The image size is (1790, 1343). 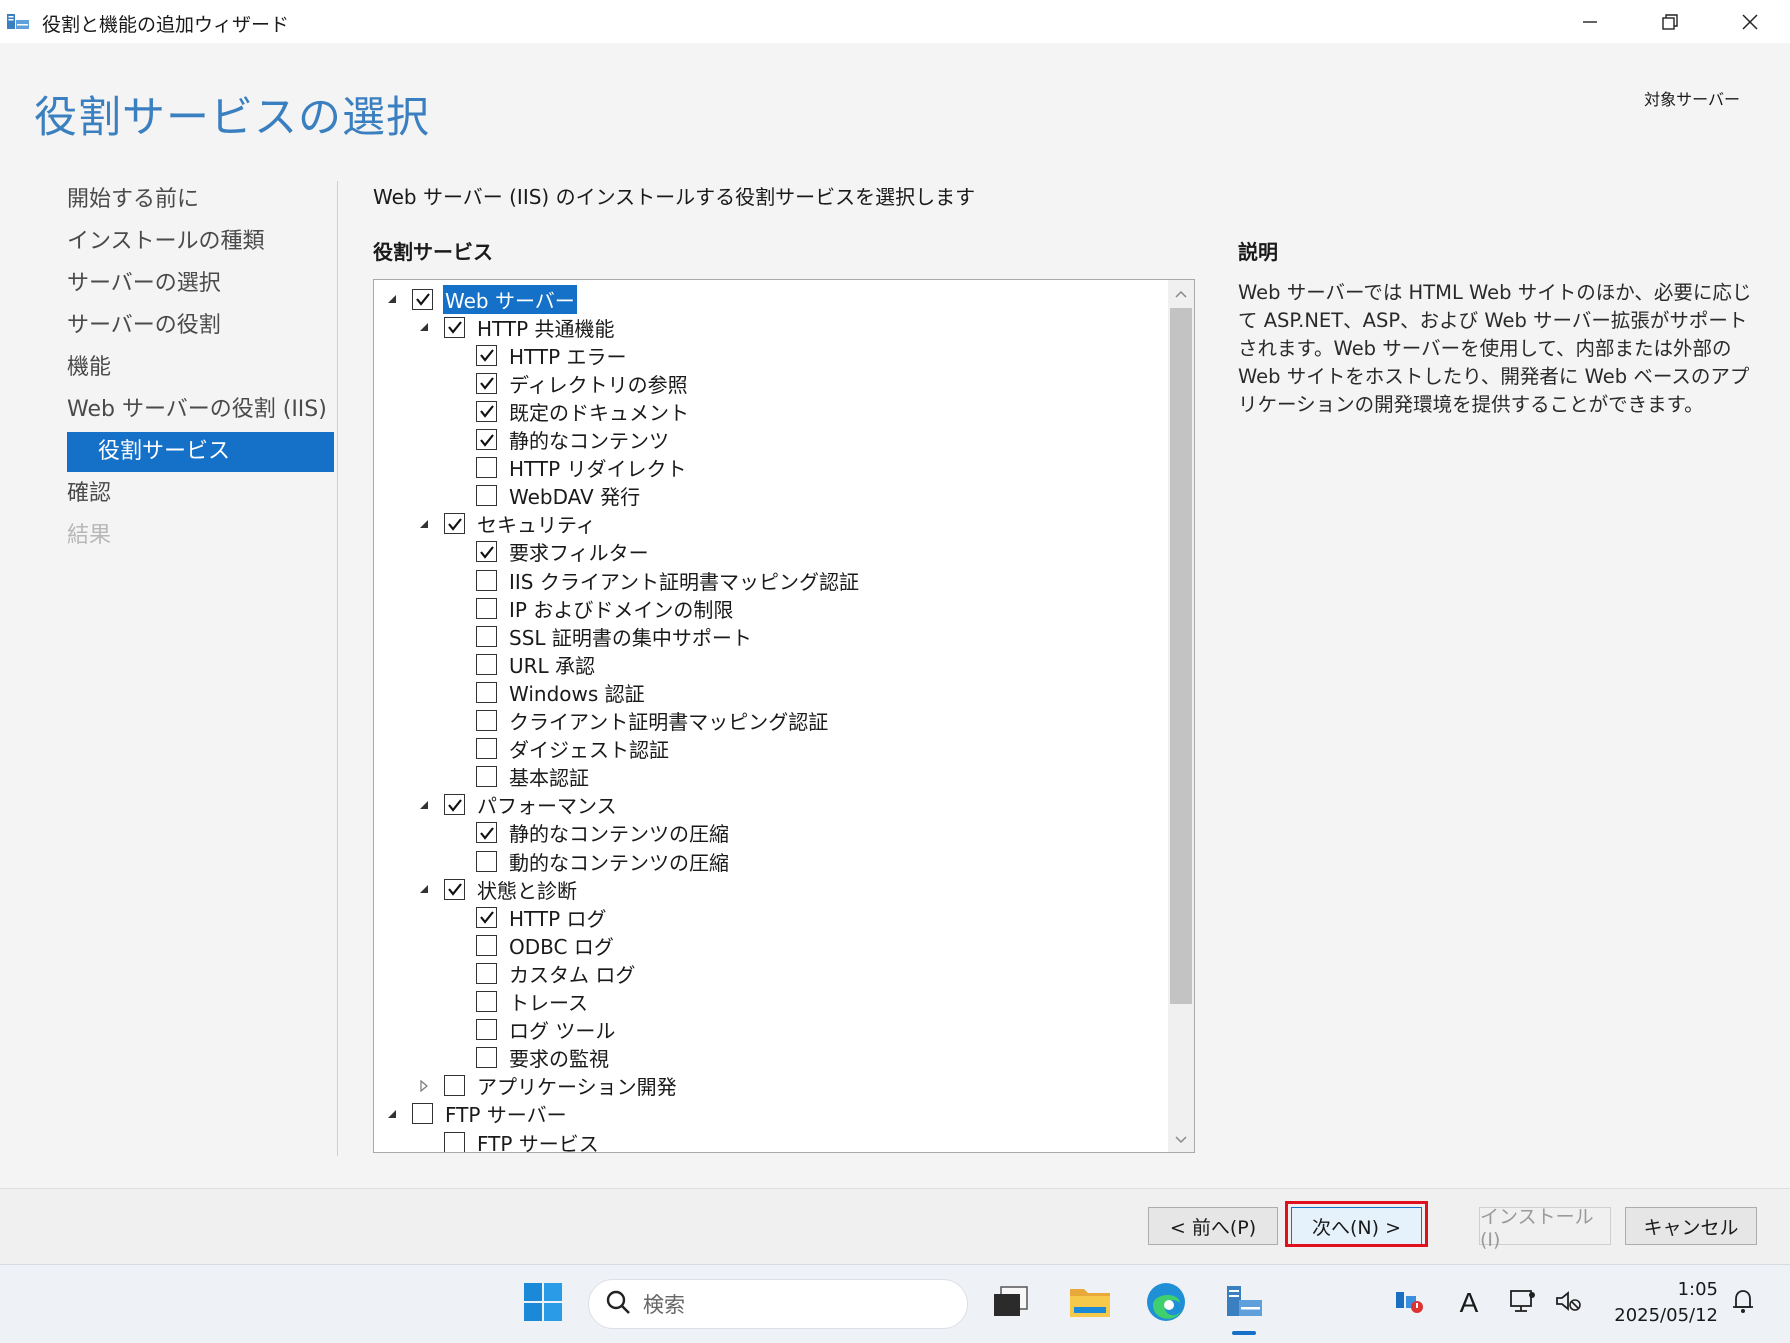 I want to click on tree-item: 状態と診断, so click(x=497, y=889).